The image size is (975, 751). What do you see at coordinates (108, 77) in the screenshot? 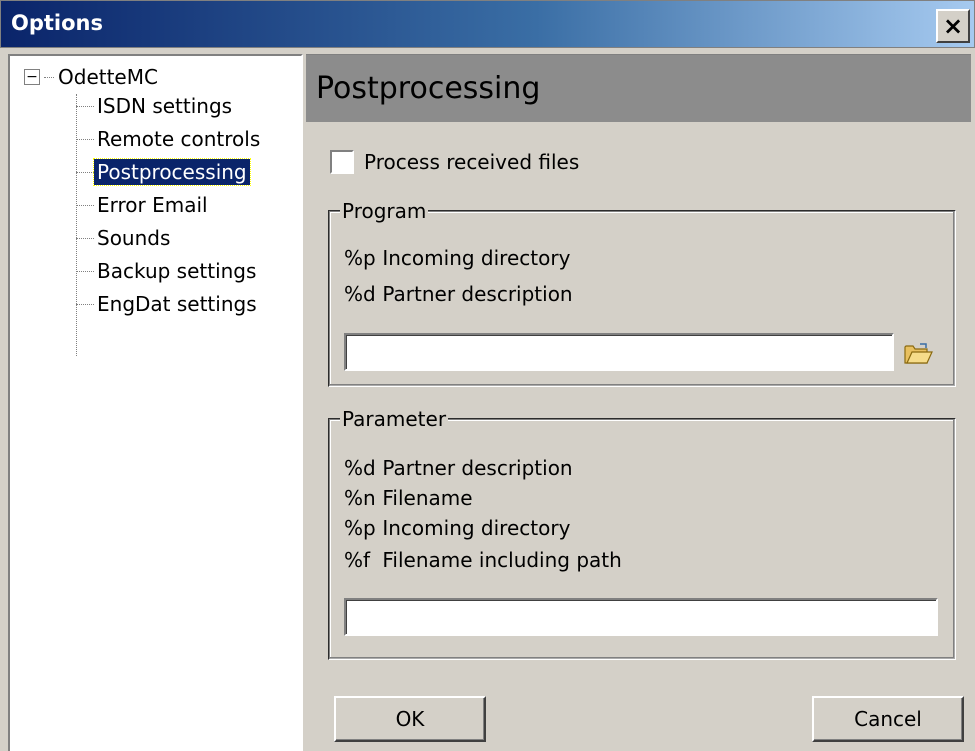
I see `tree-root-label: OdetteMC` at bounding box center [108, 77].